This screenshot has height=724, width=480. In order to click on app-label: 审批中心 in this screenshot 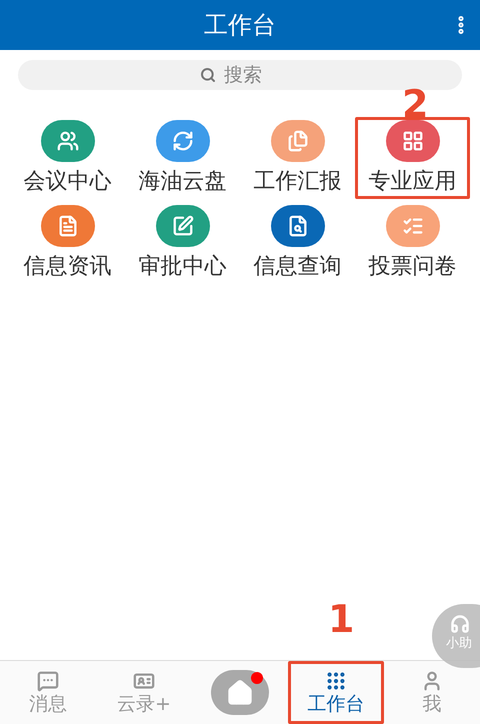, I will do `click(182, 267)`.